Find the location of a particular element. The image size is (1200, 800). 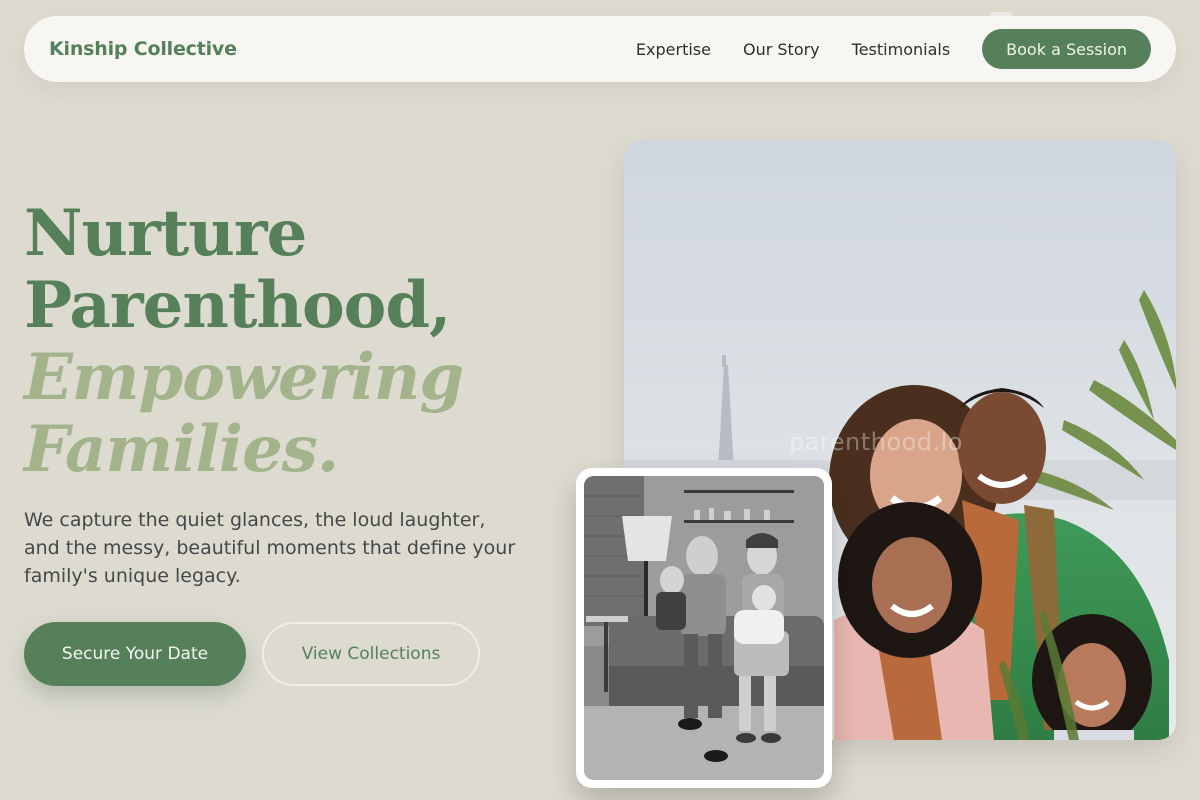

photo-watermark: parenthood.lo is located at coordinates (876, 442).